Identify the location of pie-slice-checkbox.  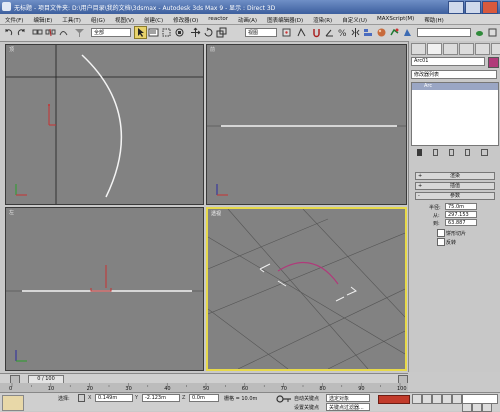
(441, 233).